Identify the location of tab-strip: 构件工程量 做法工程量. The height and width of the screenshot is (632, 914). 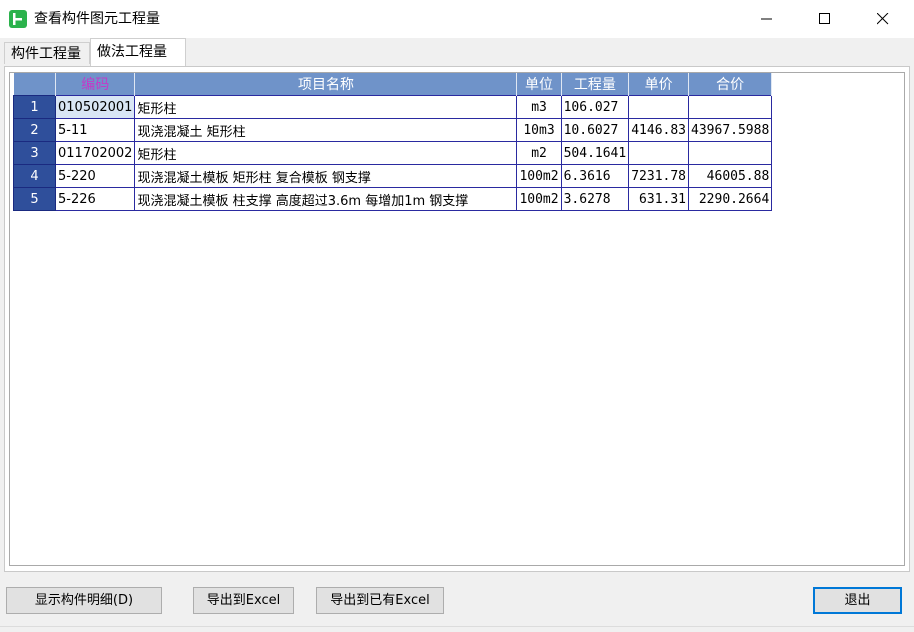
(457, 52).